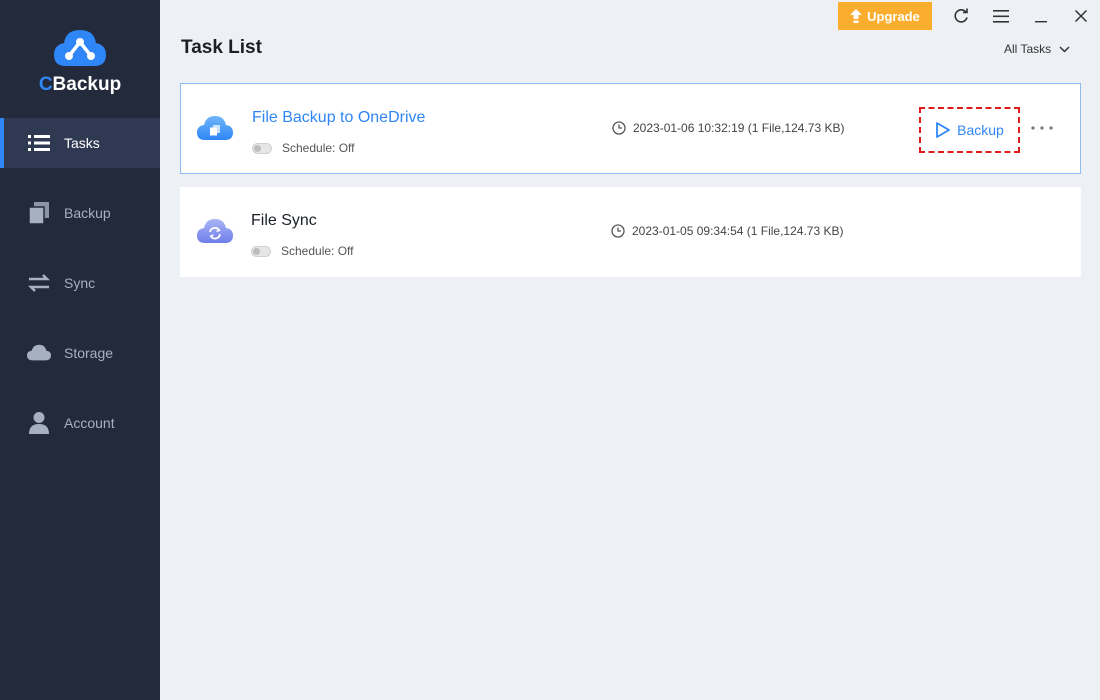 This screenshot has width=1100, height=700. What do you see at coordinates (80, 48) in the screenshot?
I see `cbackup-logo-icon` at bounding box center [80, 48].